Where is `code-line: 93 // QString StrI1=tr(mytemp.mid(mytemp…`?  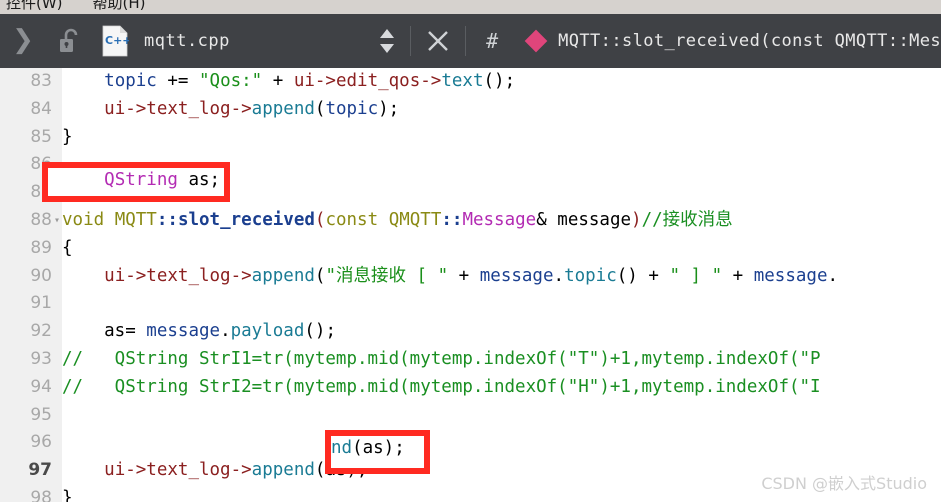 code-line: 93 // QString StrI1=tr(mytemp.mid(mytemp… is located at coordinates (470, 360).